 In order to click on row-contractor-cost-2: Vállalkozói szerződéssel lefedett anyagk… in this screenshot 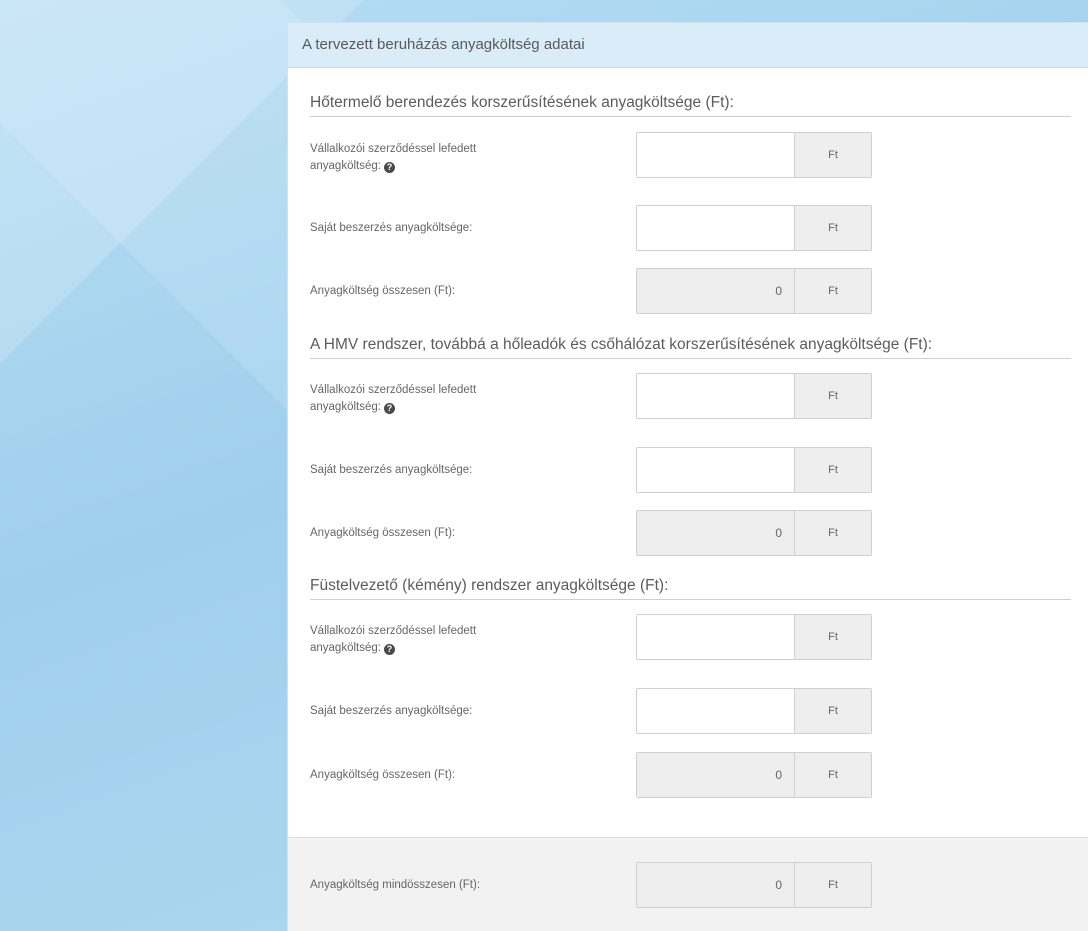, I will do `click(699, 396)`.